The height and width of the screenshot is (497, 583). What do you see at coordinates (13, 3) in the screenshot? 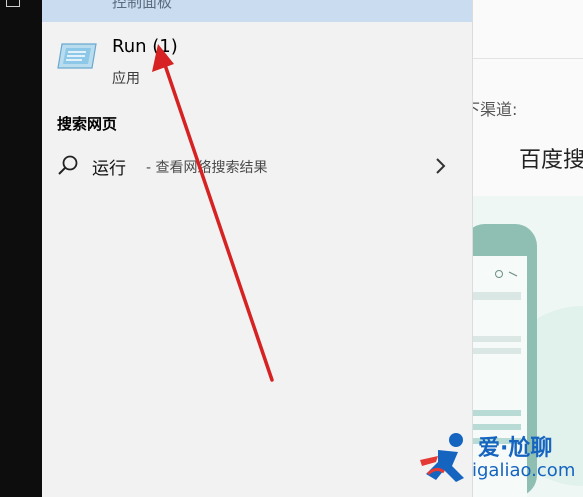
I see `window-glyph-icon` at bounding box center [13, 3].